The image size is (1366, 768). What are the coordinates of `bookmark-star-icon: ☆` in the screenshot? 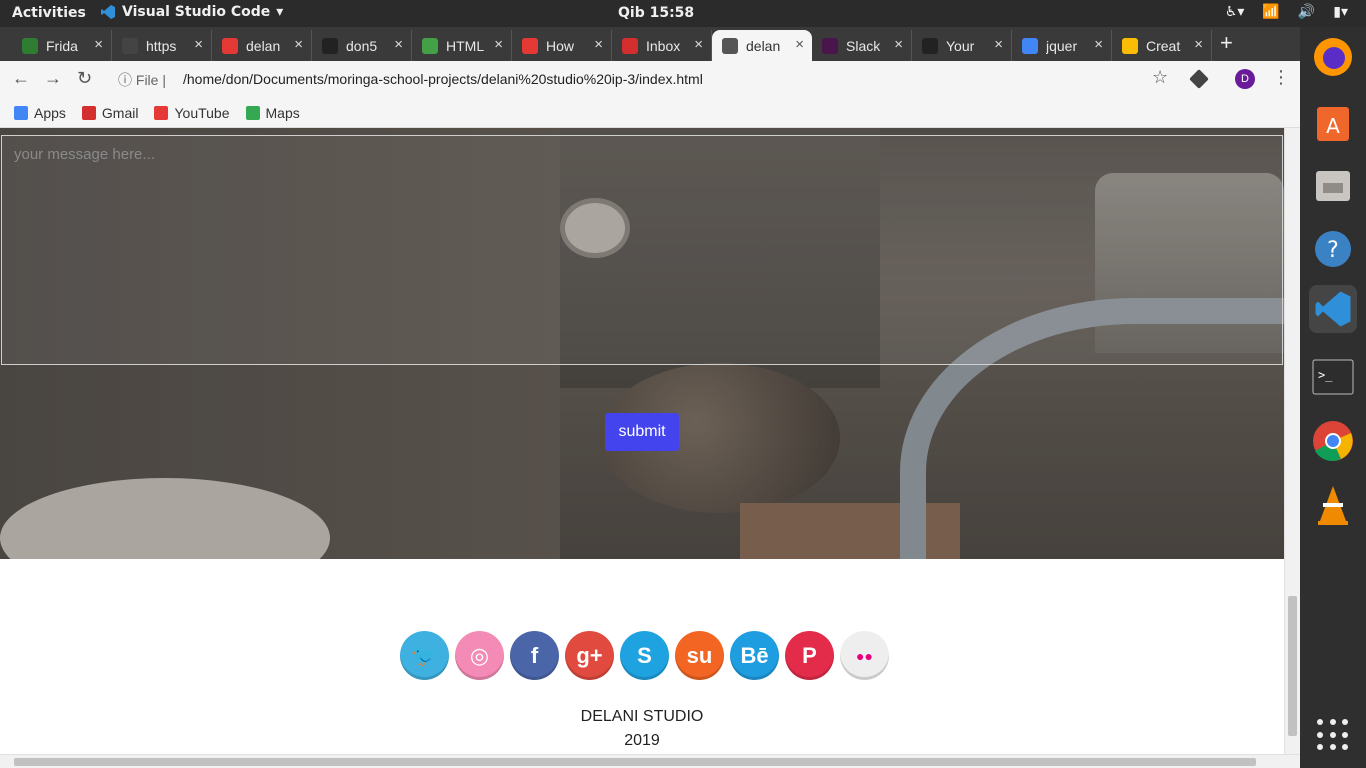 It's located at (1160, 77).